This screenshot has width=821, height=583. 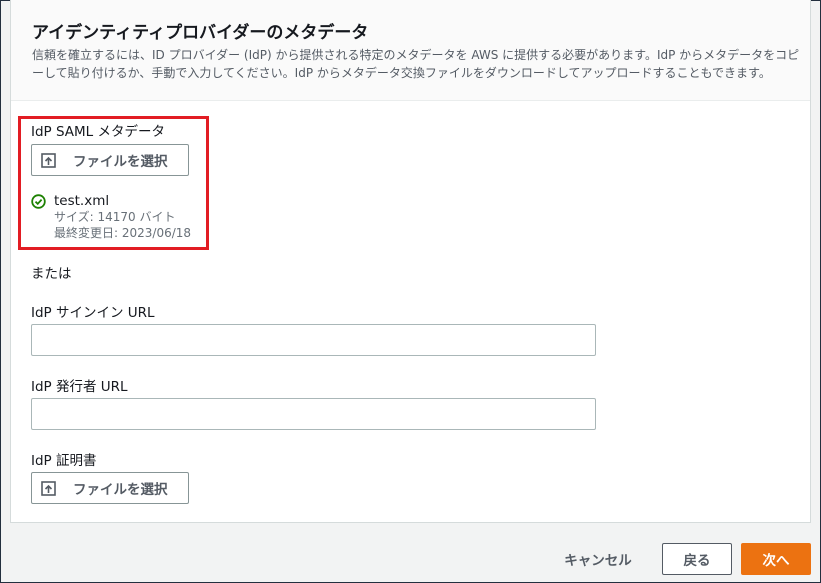 I want to click on certificate-choose-file-button: ファイルを選択, so click(x=110, y=488).